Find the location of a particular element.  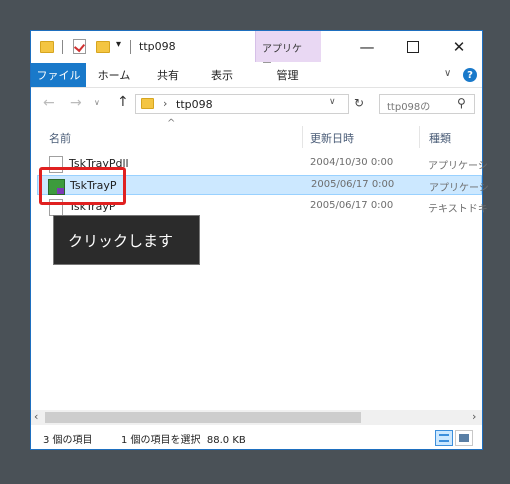

tab-share: 共有 is located at coordinates (168, 75).